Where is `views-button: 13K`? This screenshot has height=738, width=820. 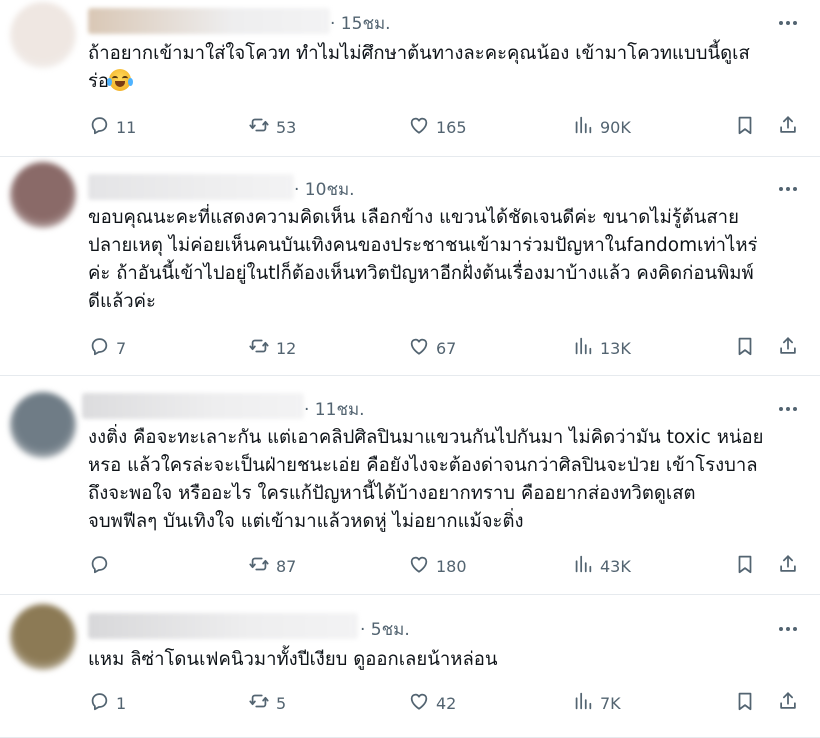 views-button: 13K is located at coordinates (601, 348).